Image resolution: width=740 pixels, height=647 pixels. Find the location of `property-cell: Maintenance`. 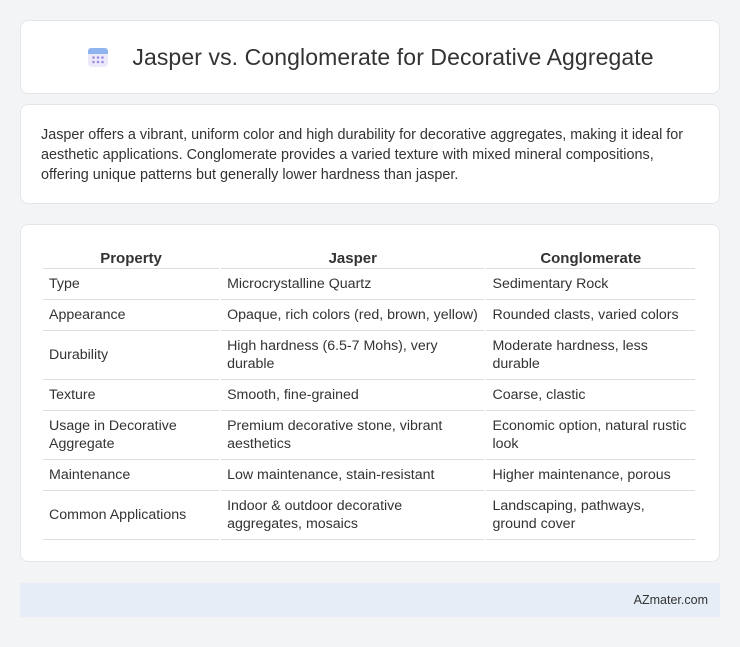

property-cell: Maintenance is located at coordinates (131, 475).